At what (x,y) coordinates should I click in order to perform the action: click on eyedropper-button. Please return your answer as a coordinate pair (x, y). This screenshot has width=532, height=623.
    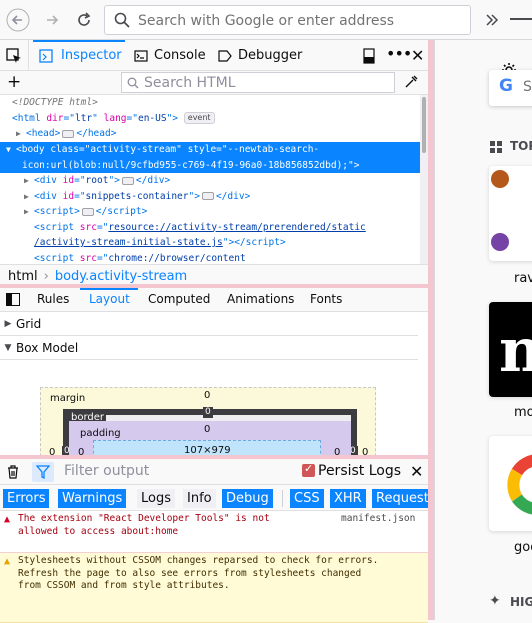
    Looking at the image, I should click on (411, 82).